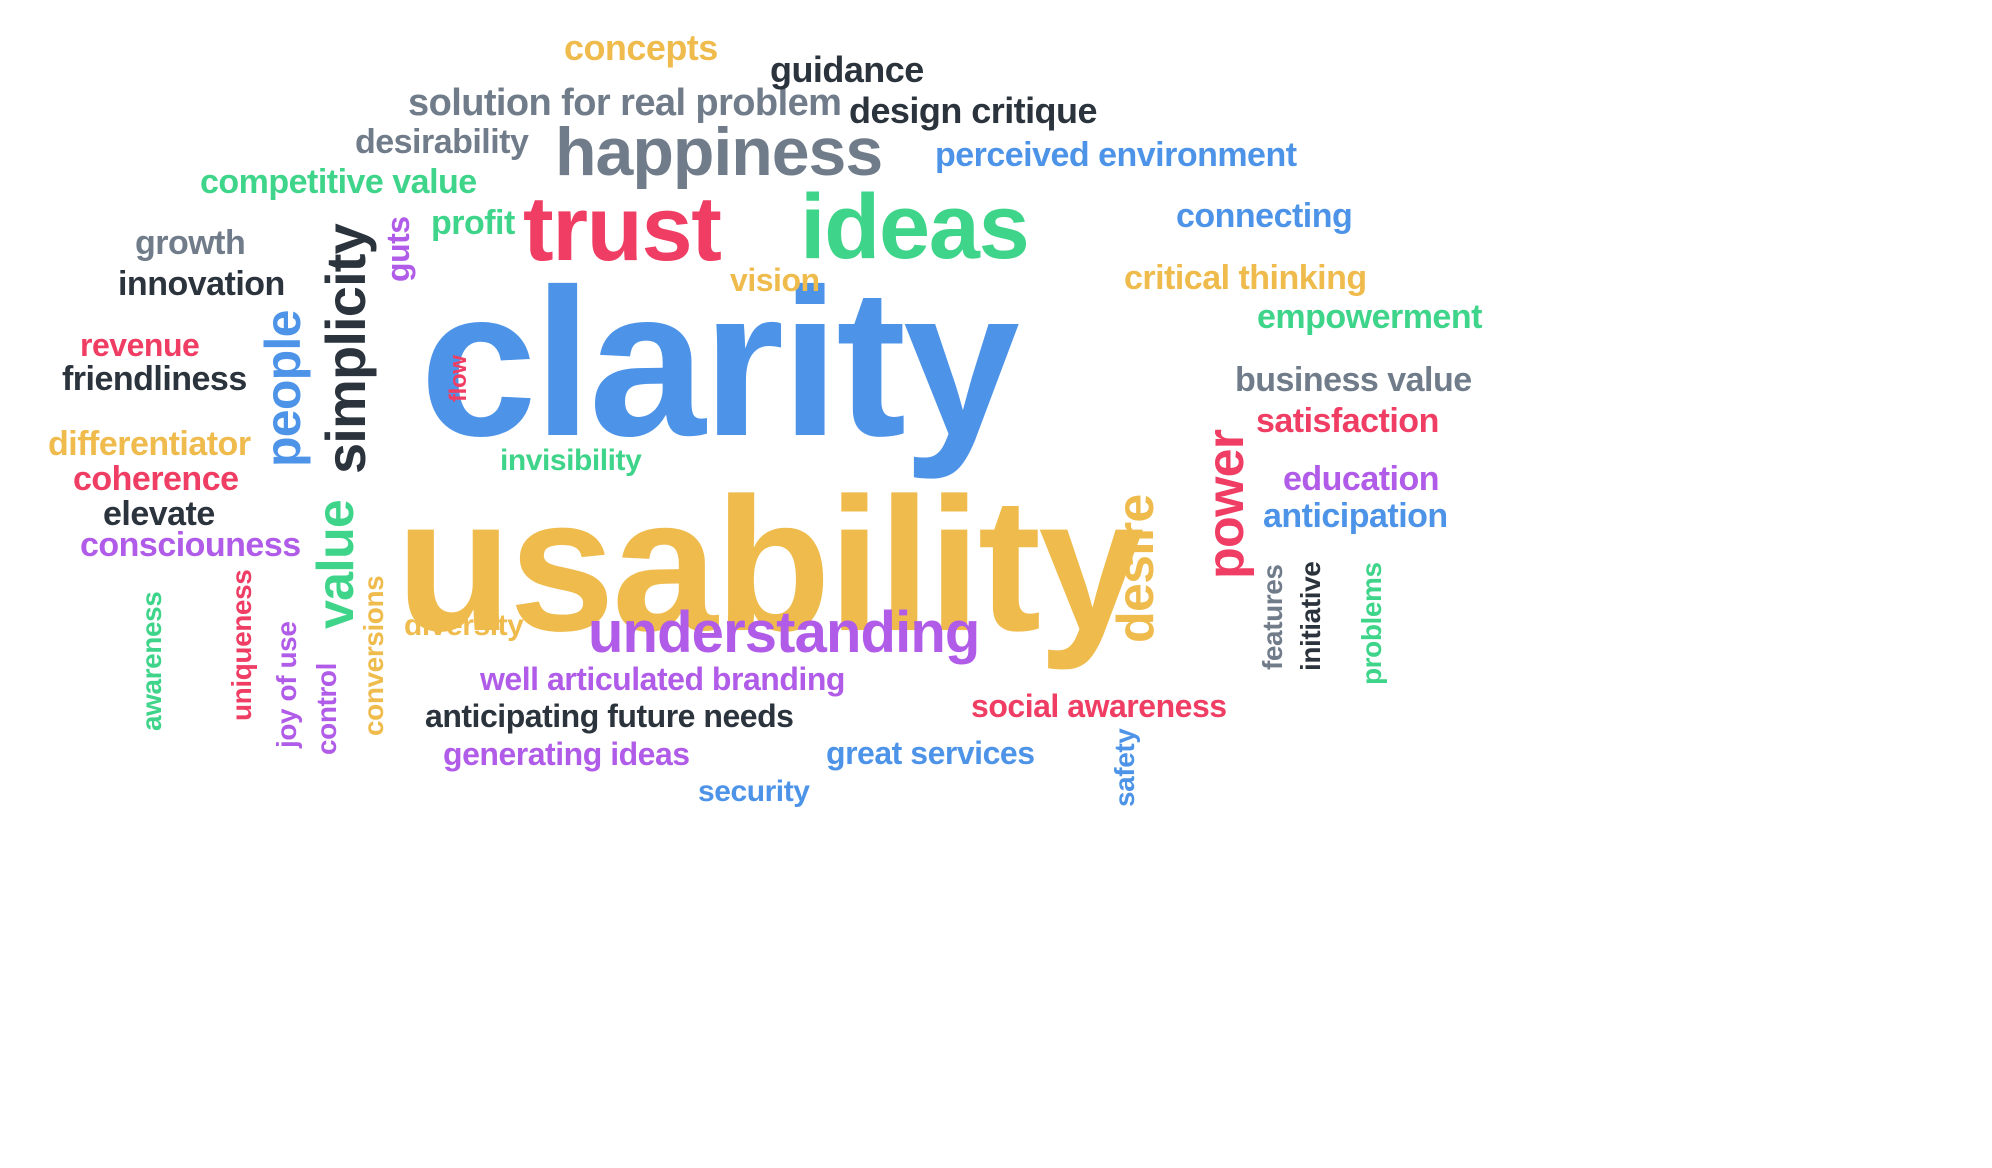 The height and width of the screenshot is (1168, 1992). What do you see at coordinates (464, 625) in the screenshot?
I see `word-diversity: diversity` at bounding box center [464, 625].